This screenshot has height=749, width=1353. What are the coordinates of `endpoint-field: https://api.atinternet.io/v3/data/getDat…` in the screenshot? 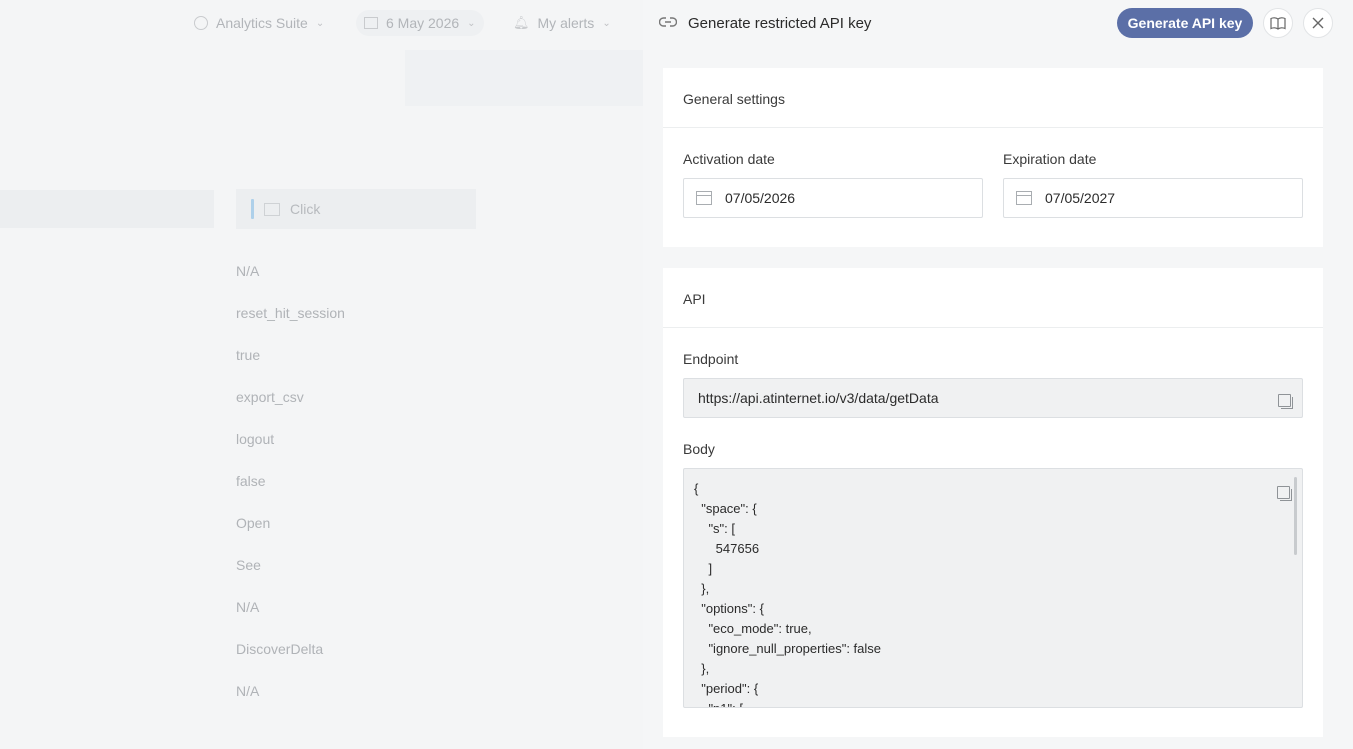 It's located at (993, 398).